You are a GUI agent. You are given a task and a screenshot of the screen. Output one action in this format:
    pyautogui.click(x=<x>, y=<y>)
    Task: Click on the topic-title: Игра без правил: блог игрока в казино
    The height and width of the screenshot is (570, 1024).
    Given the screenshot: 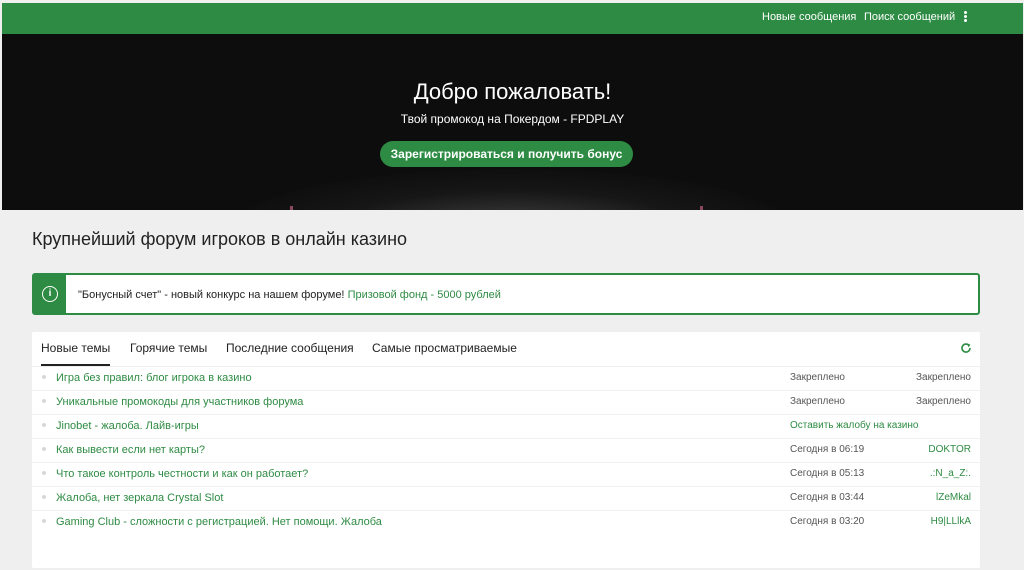 What is the action you would take?
    pyautogui.click(x=154, y=378)
    